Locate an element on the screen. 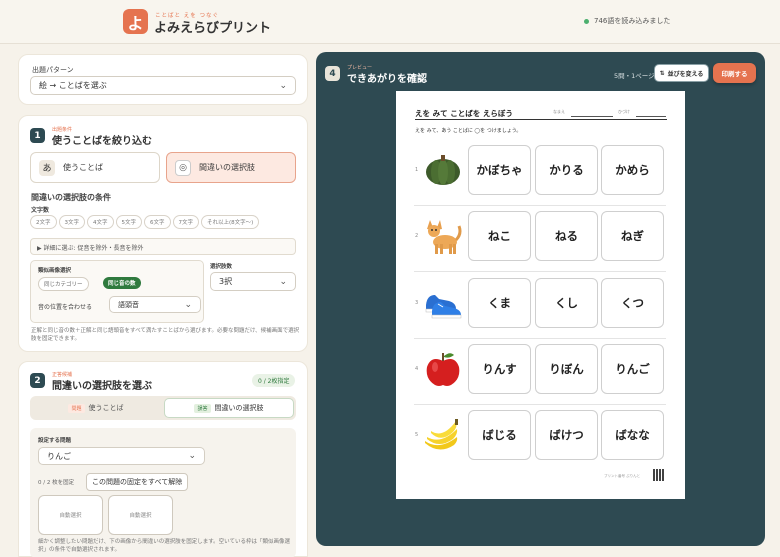 Image resolution: width=780 pixels, height=557 pixels. tab-words: 問題 使うことば is located at coordinates (96, 408).